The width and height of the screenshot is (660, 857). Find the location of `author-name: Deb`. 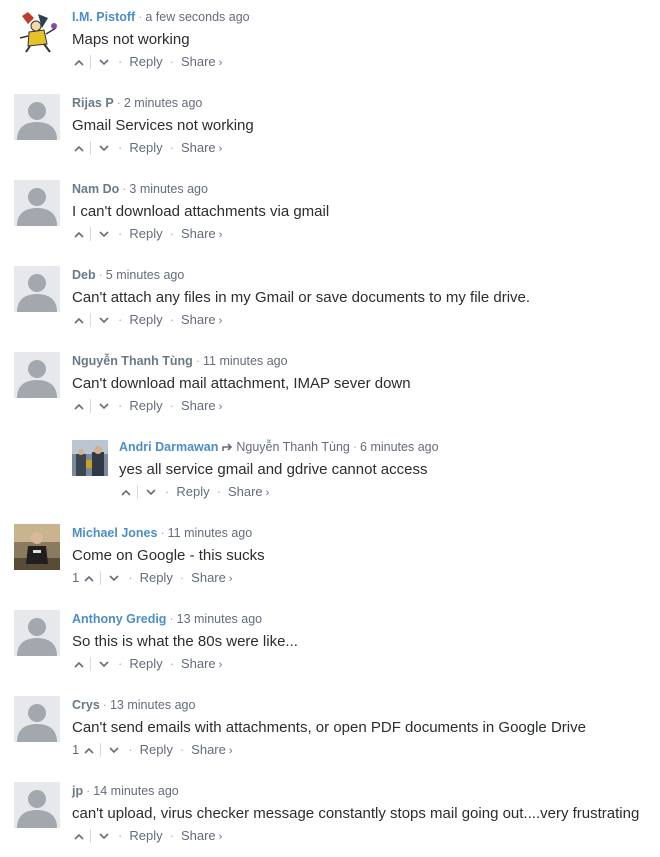

author-name: Deb is located at coordinates (84, 275).